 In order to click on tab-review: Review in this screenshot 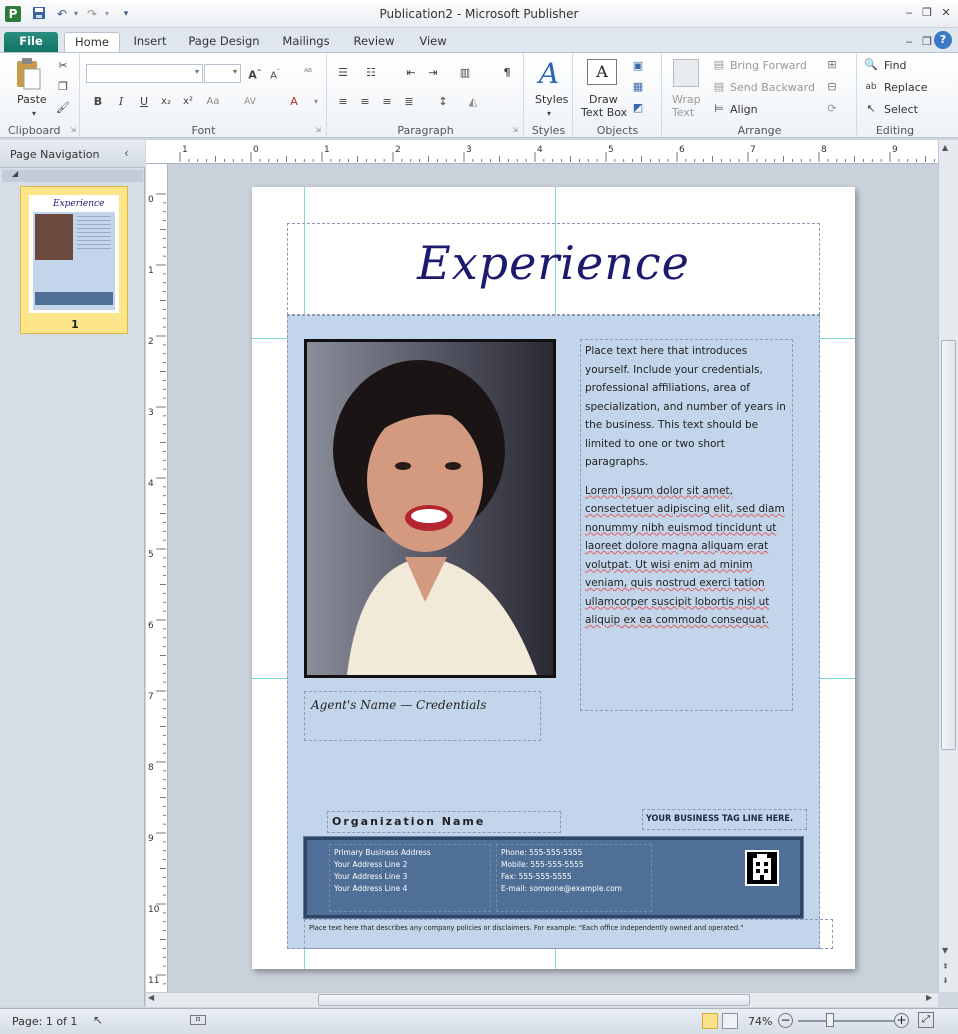, I will do `click(374, 42)`.